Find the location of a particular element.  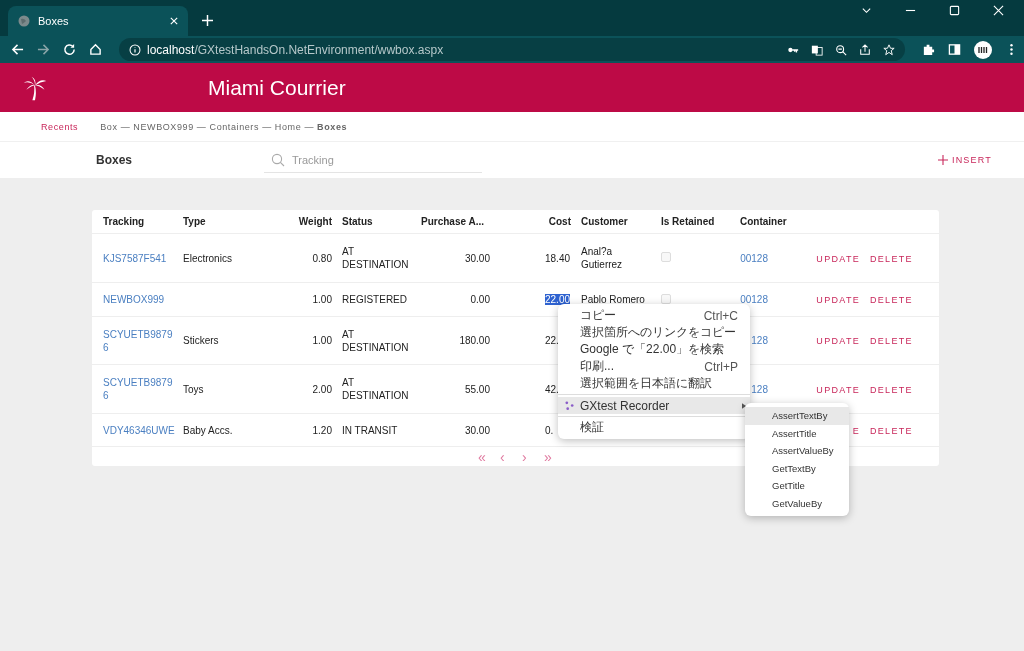

table-cell: Toys is located at coordinates (193, 389).